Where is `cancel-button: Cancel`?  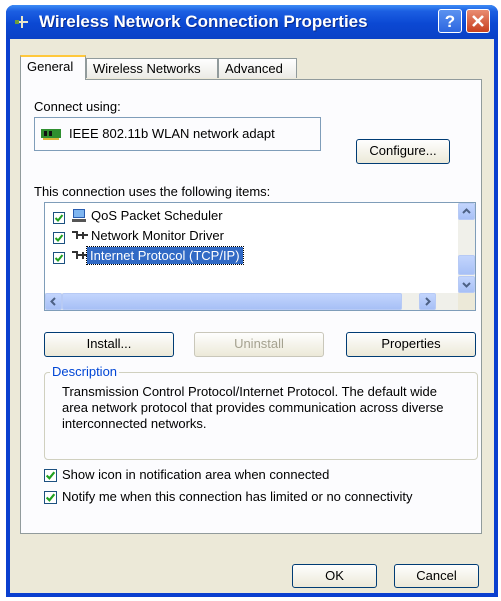 cancel-button: Cancel is located at coordinates (436, 576).